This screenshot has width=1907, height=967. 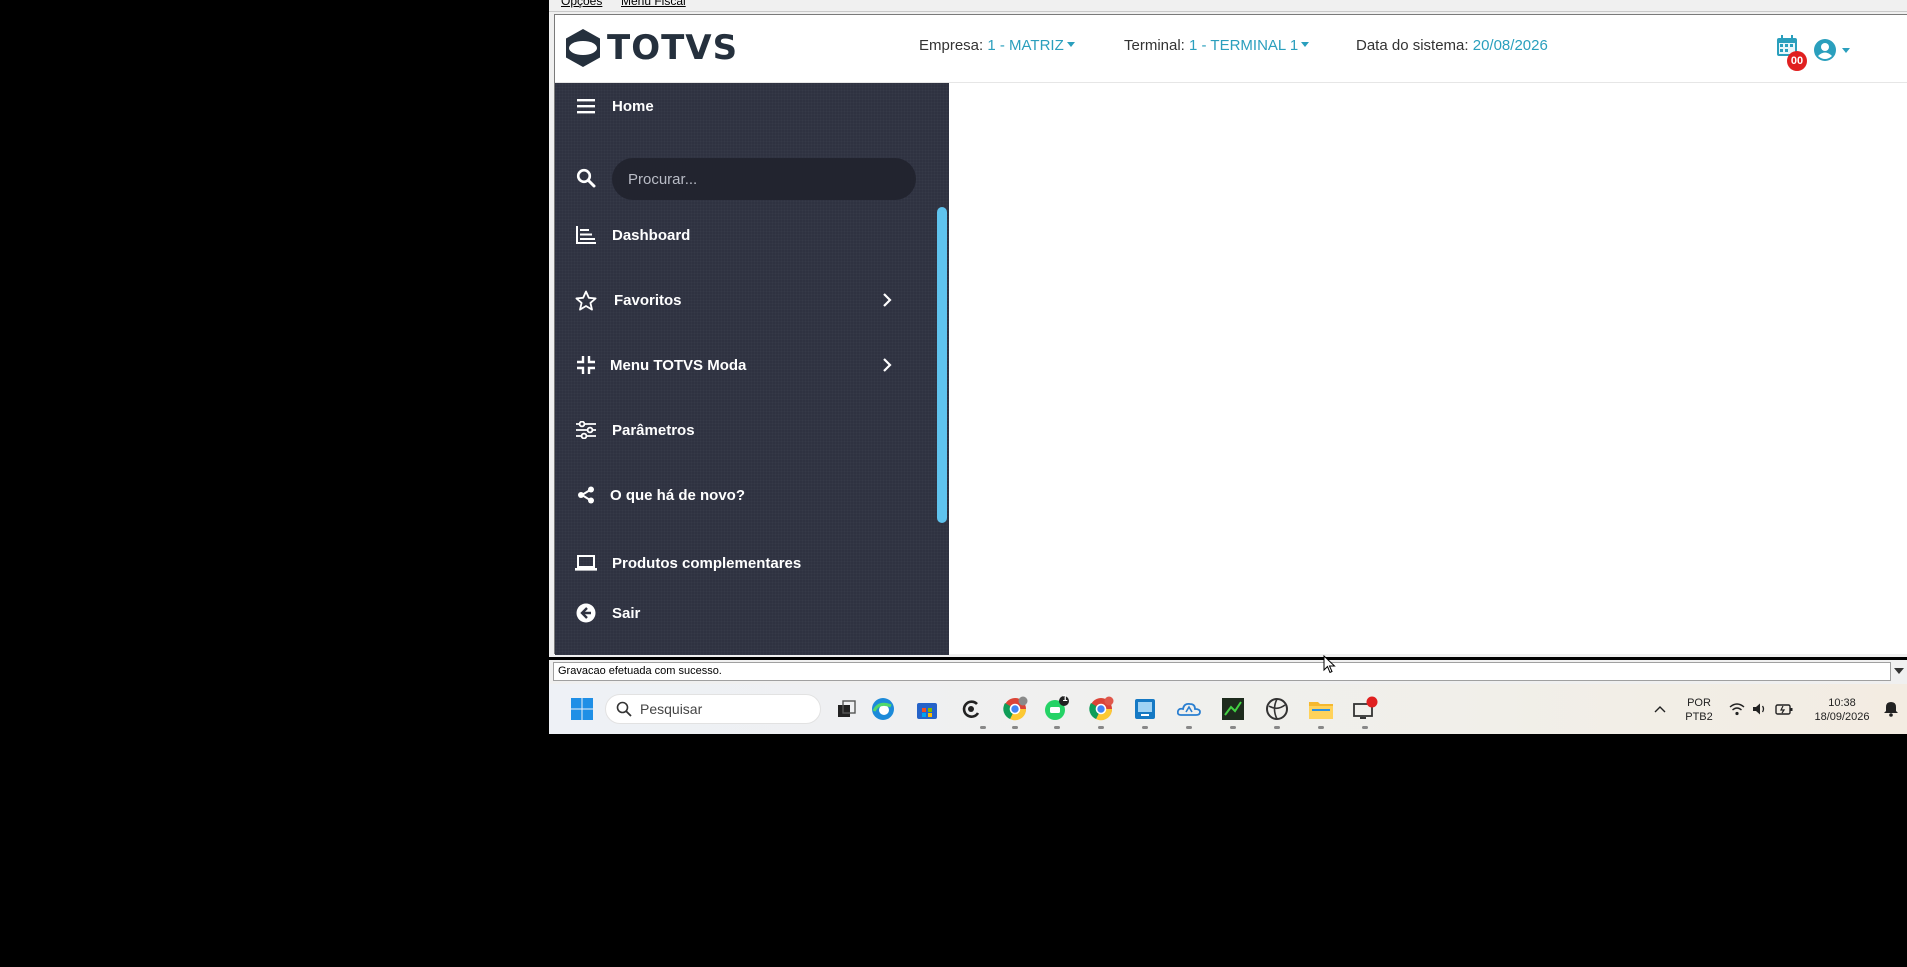 I want to click on sidebar-item-label: Sair, so click(x=626, y=613).